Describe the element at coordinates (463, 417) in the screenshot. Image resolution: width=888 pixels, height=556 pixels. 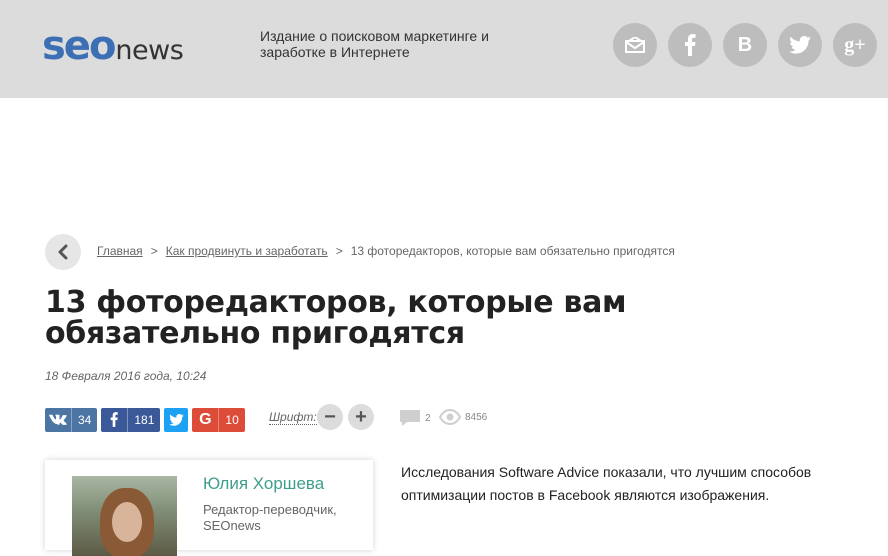
I see `views-count: 8456` at that location.